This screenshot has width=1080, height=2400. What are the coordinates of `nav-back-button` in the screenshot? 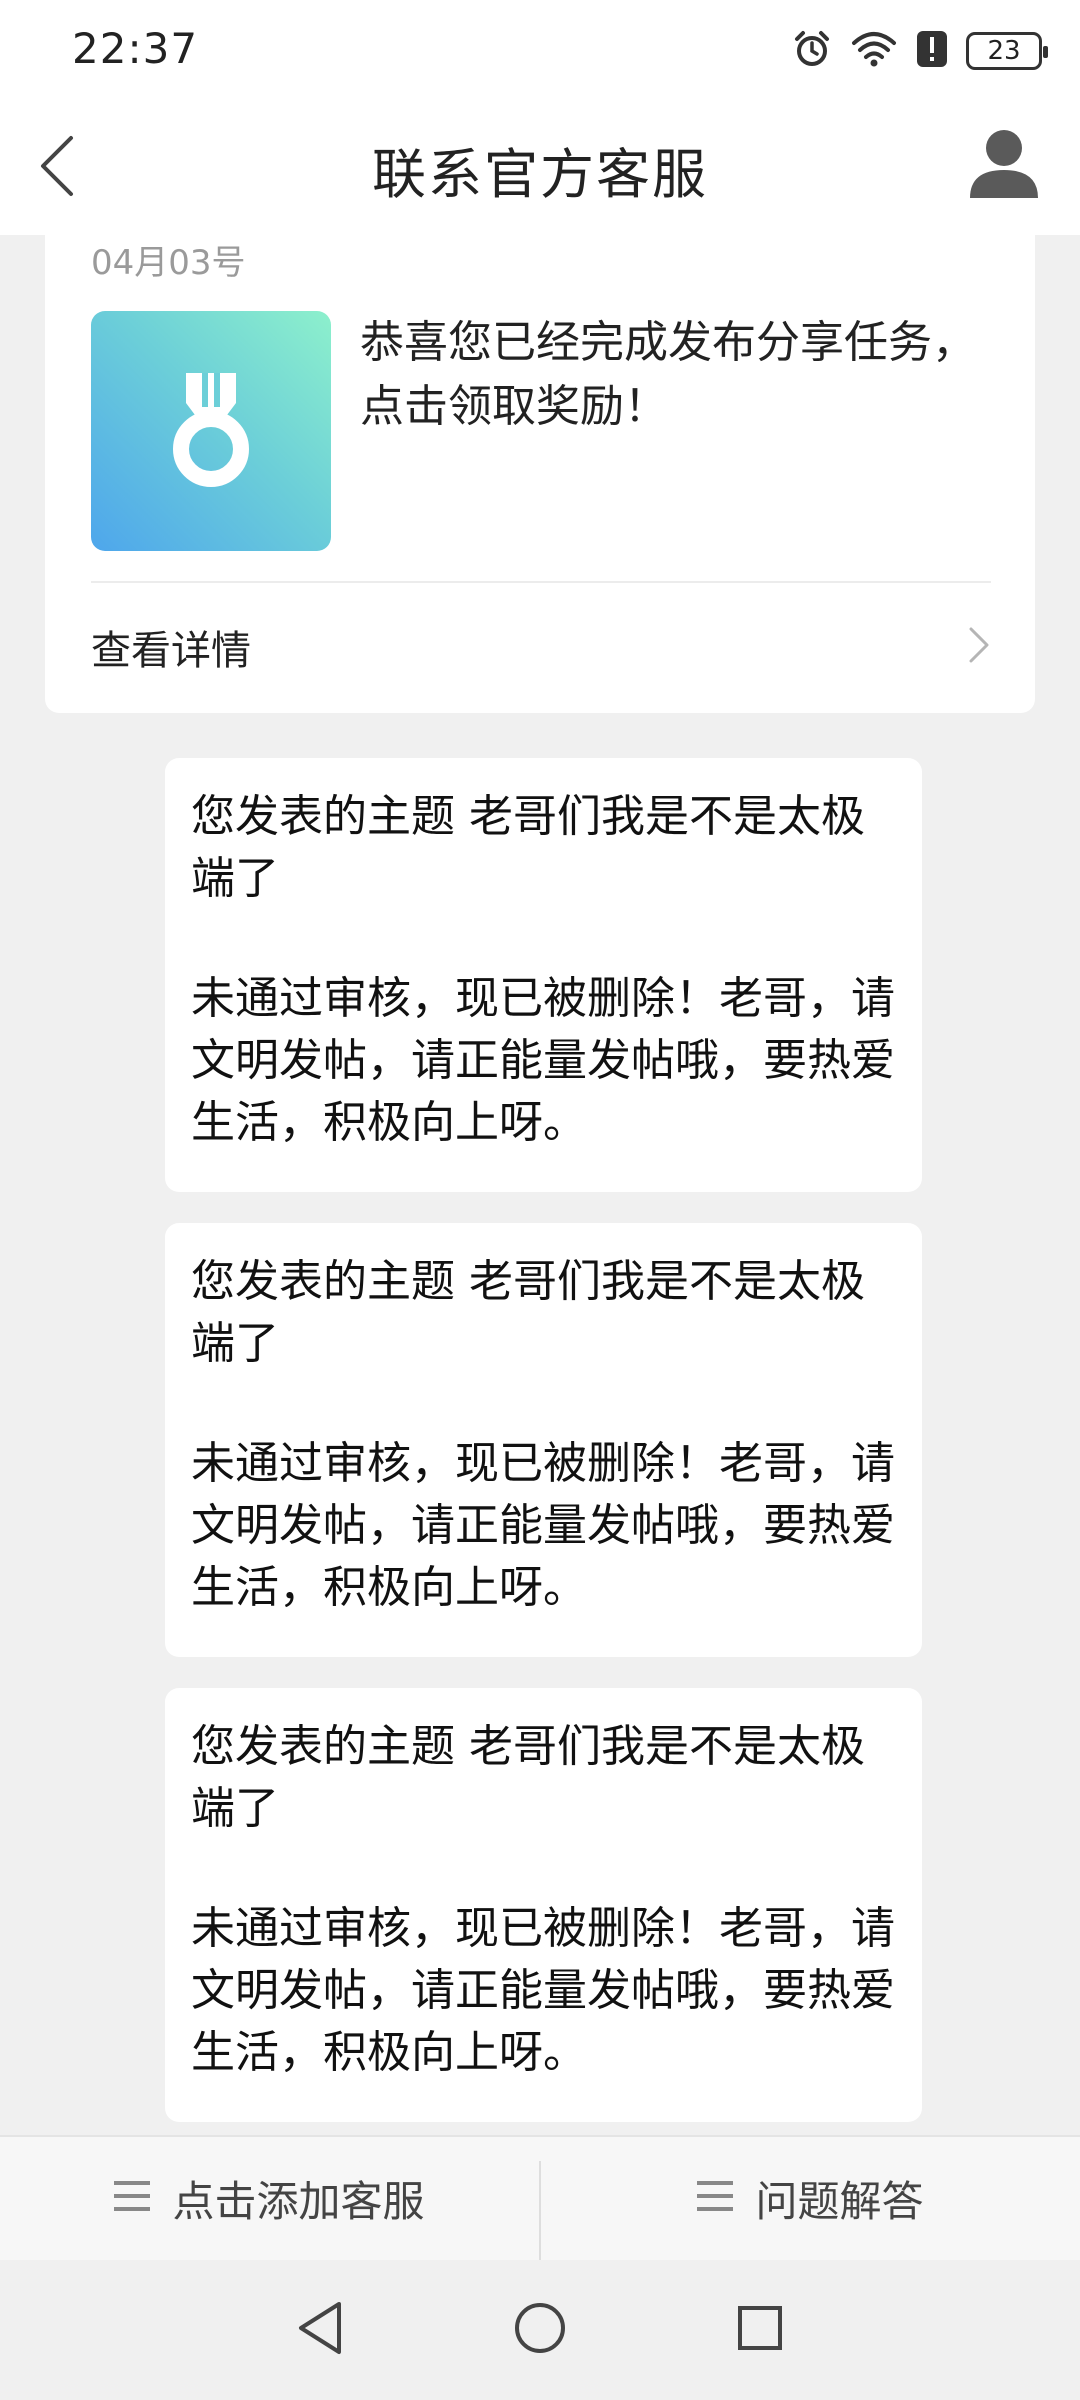 It's located at (320, 2330).